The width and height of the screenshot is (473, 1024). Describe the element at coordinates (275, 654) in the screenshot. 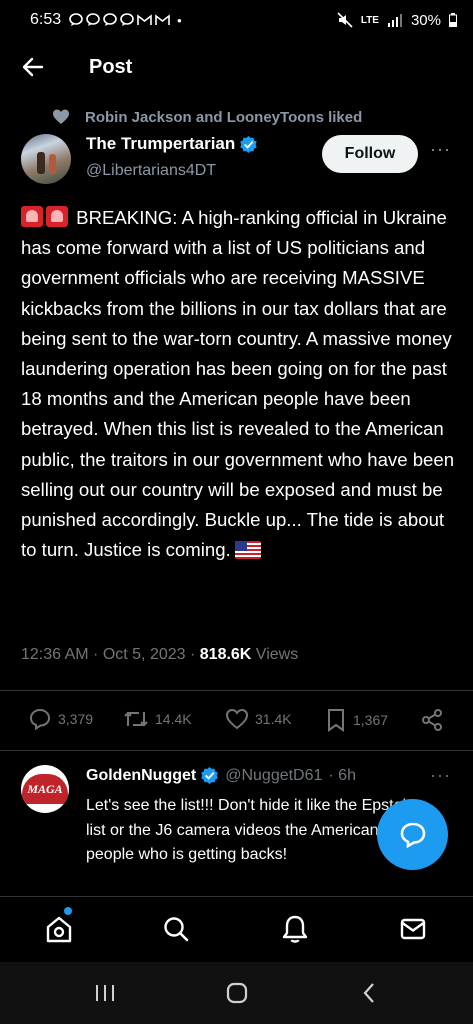

I see `views-label: Views` at that location.